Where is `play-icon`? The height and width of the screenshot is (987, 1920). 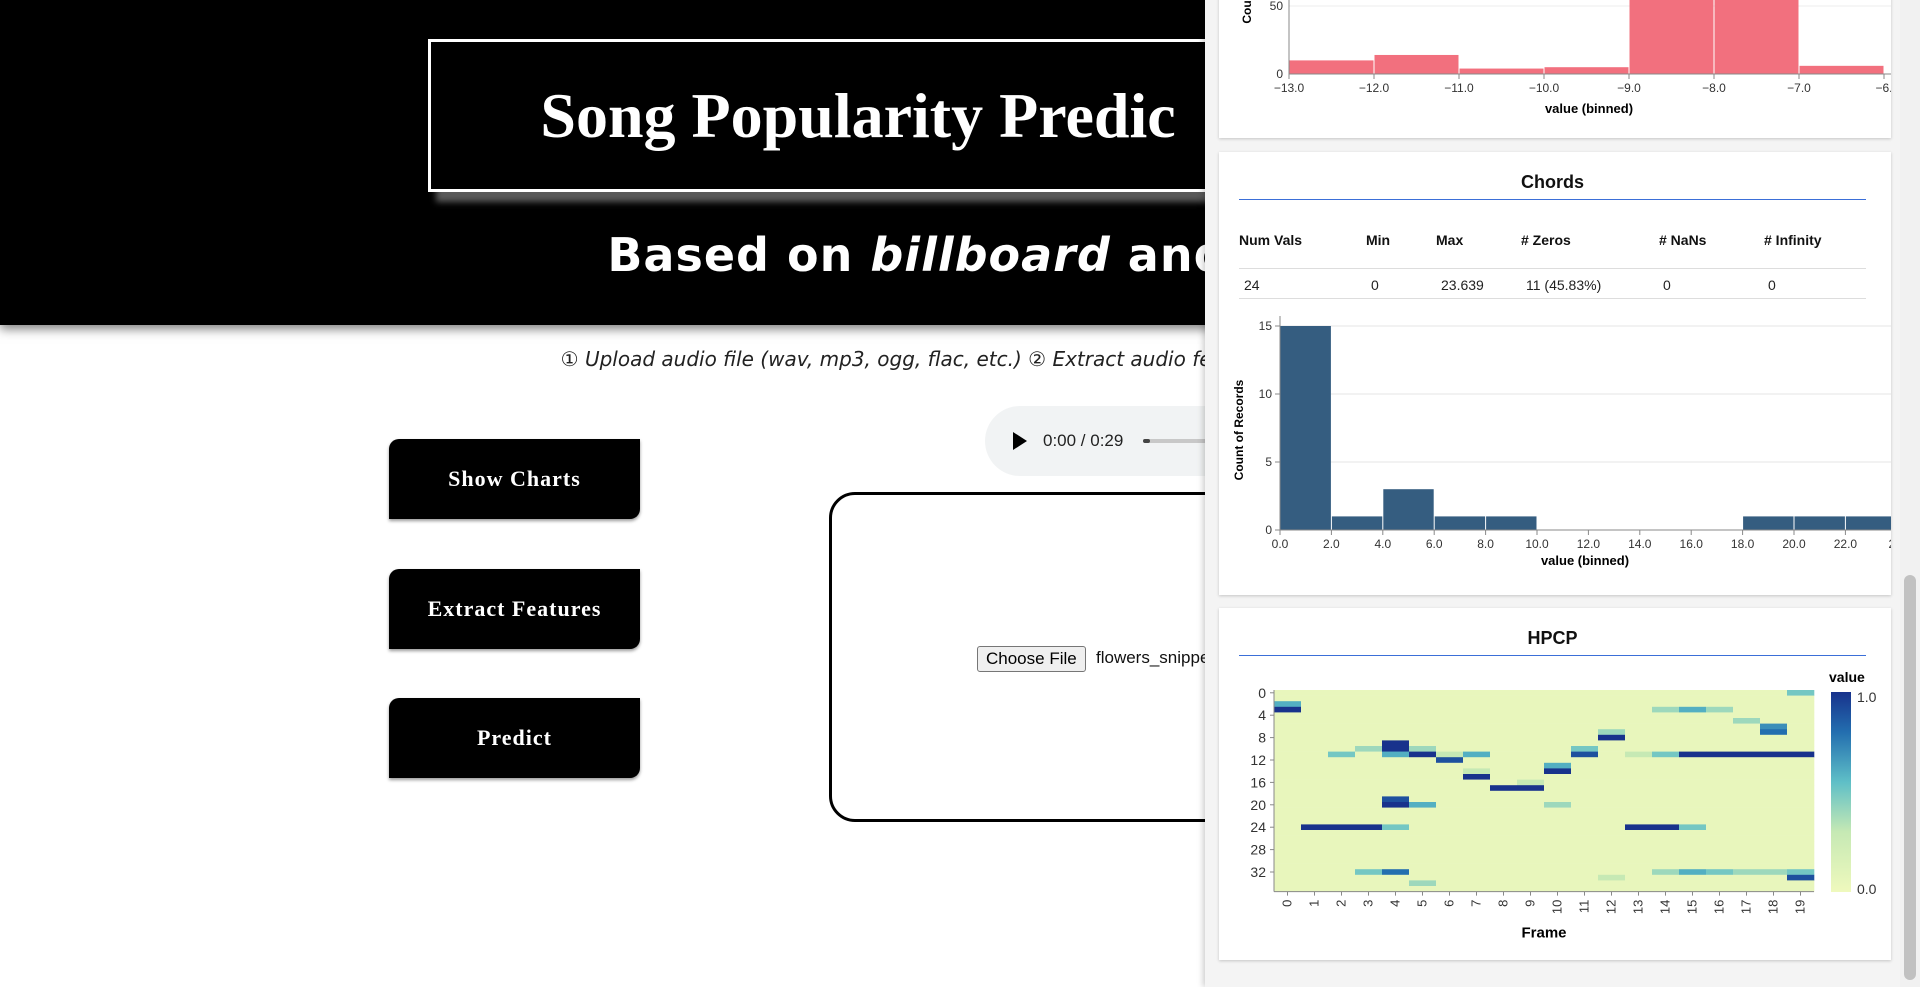 play-icon is located at coordinates (1020, 441).